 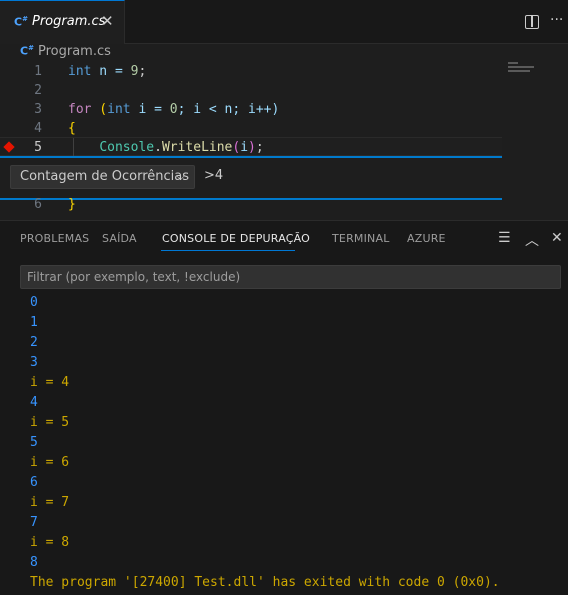 What do you see at coordinates (251, 178) in the screenshot?
I see `breakpoint-condition-widget: Contagem de Ocorrências ⌵ >4` at bounding box center [251, 178].